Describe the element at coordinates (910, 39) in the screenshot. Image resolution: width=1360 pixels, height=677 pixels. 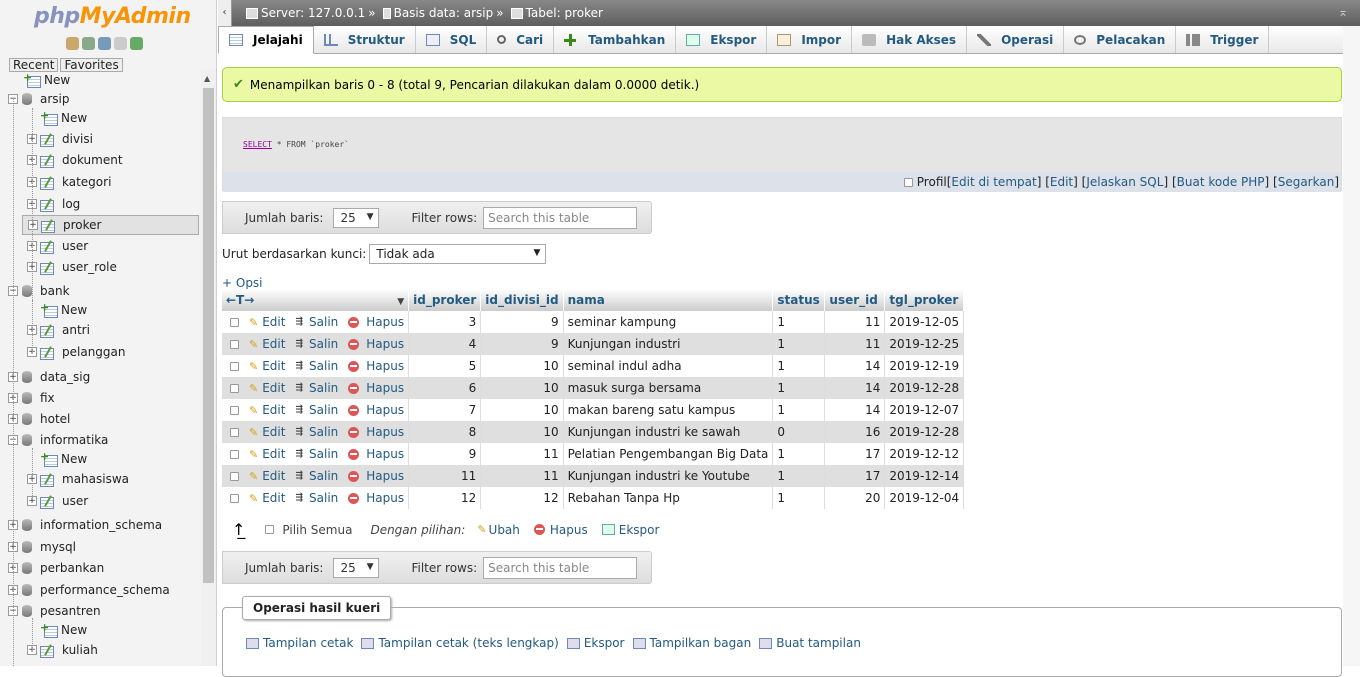
I see `tab-hak-akses: Hak Akses` at that location.